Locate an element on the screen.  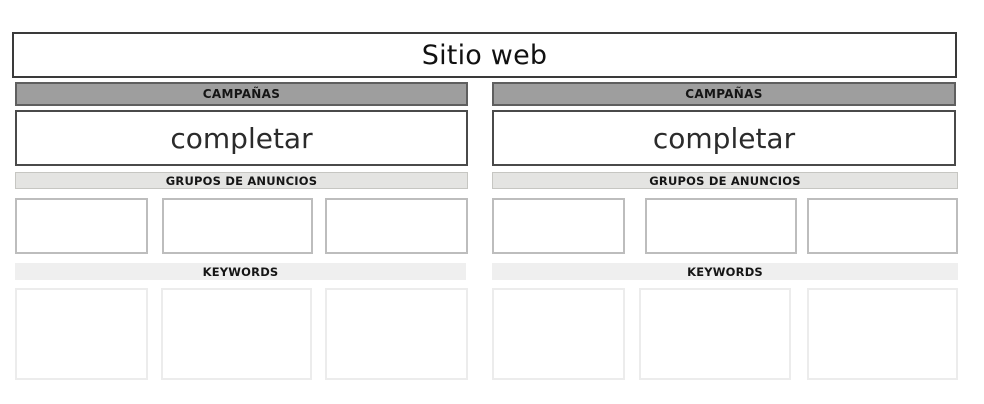
keywords-header-left: KEYWORDS is located at coordinates (240, 271).